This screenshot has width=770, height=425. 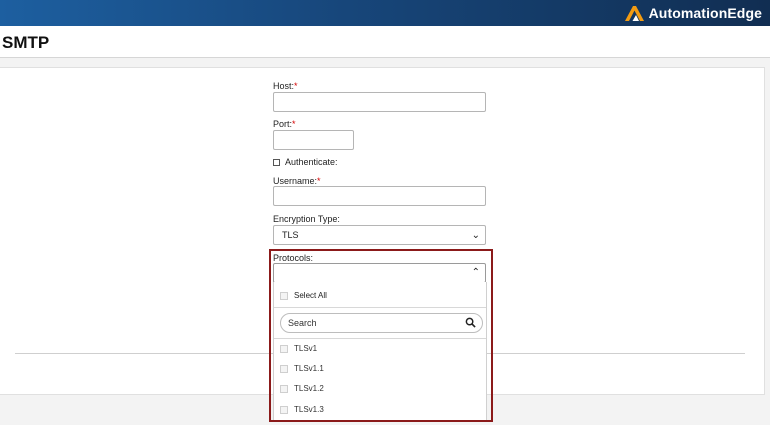 I want to click on port-label: Port:*, so click(x=284, y=124).